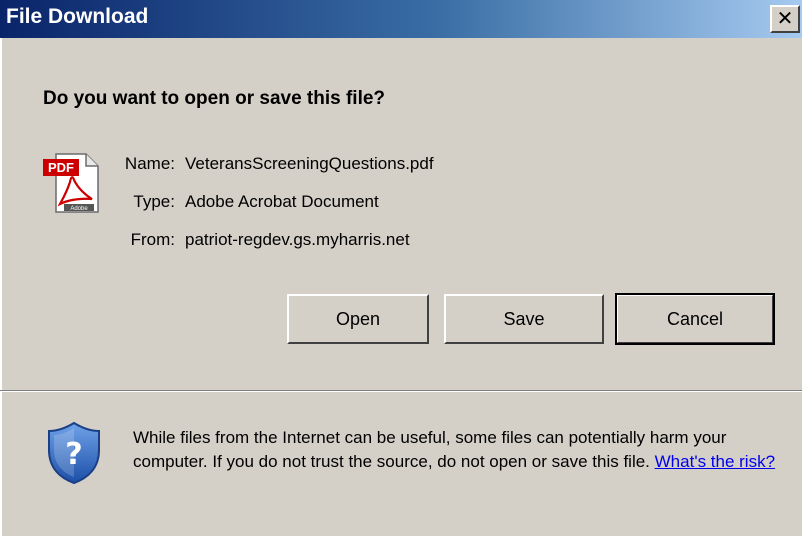 The width and height of the screenshot is (802, 536). Describe the element at coordinates (715, 461) in the screenshot. I see `whats-the-risk-link: What's the risk?` at that location.